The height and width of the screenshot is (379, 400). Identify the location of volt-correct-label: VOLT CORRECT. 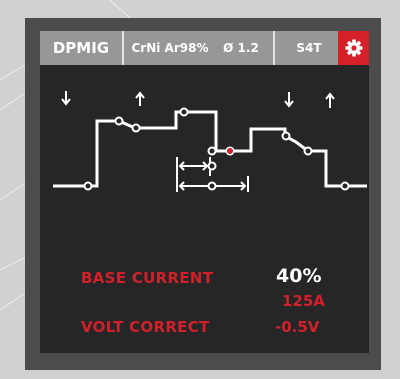
(145, 327).